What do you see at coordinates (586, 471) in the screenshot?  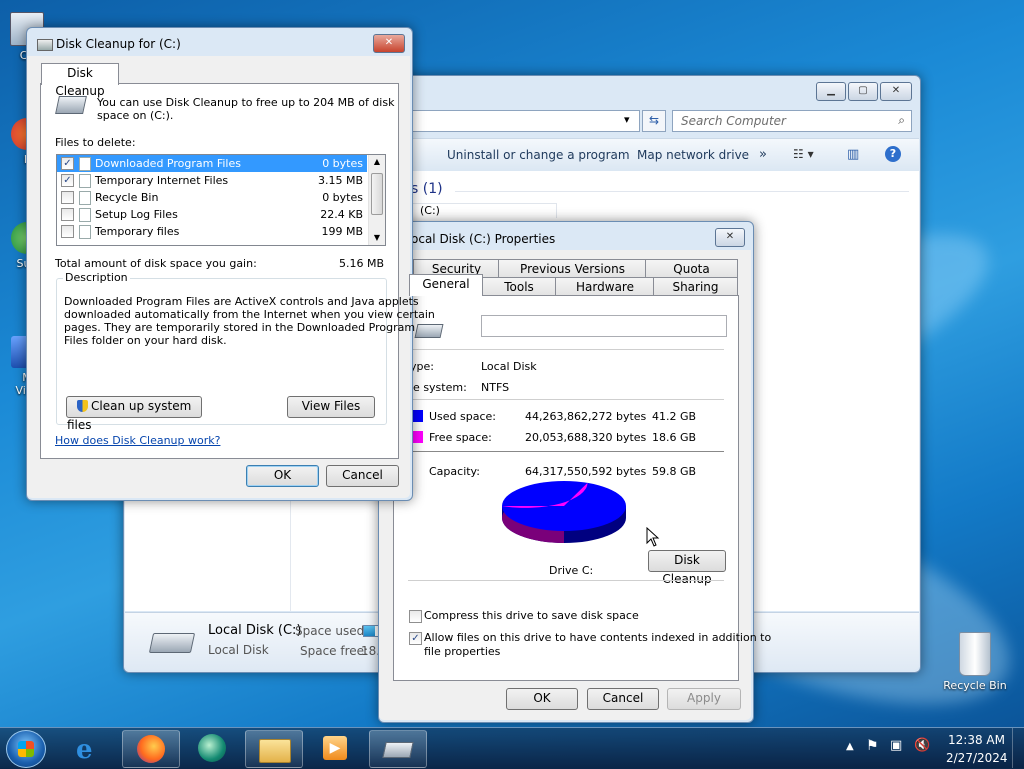 I see `capacity-bytes: 64,317,550,592 bytes` at bounding box center [586, 471].